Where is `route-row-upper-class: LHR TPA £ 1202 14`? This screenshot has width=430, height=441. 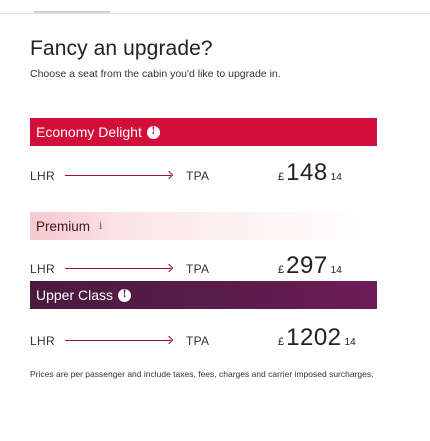
route-row-upper-class: LHR TPA £ 1202 14 is located at coordinates (203, 339).